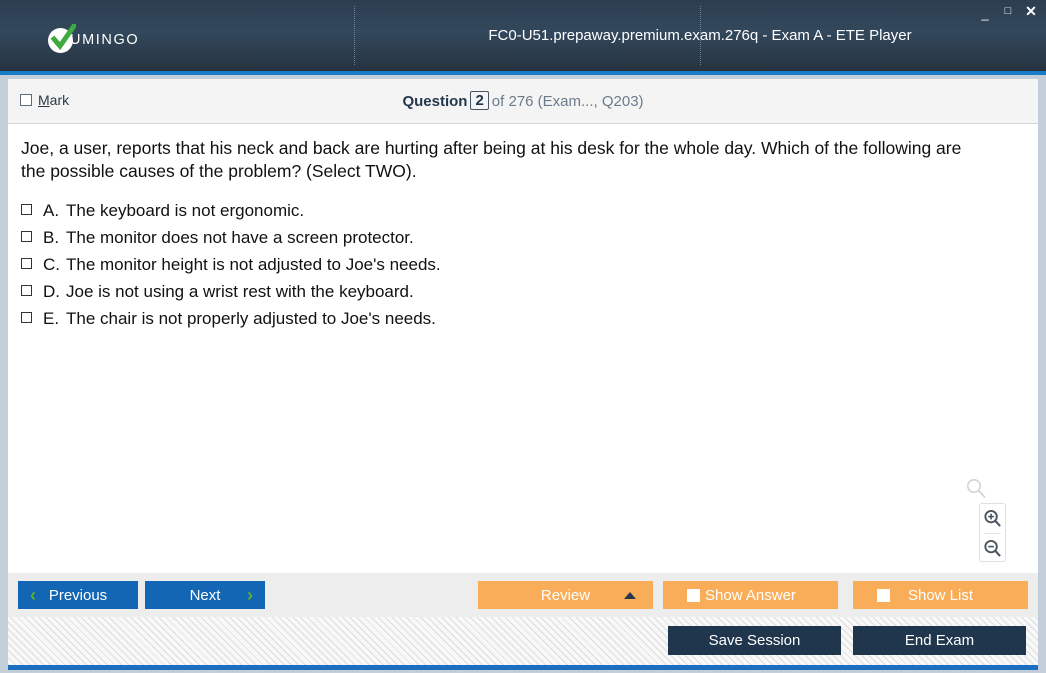  I want to click on show-answer-button: Show Answer, so click(750, 595).